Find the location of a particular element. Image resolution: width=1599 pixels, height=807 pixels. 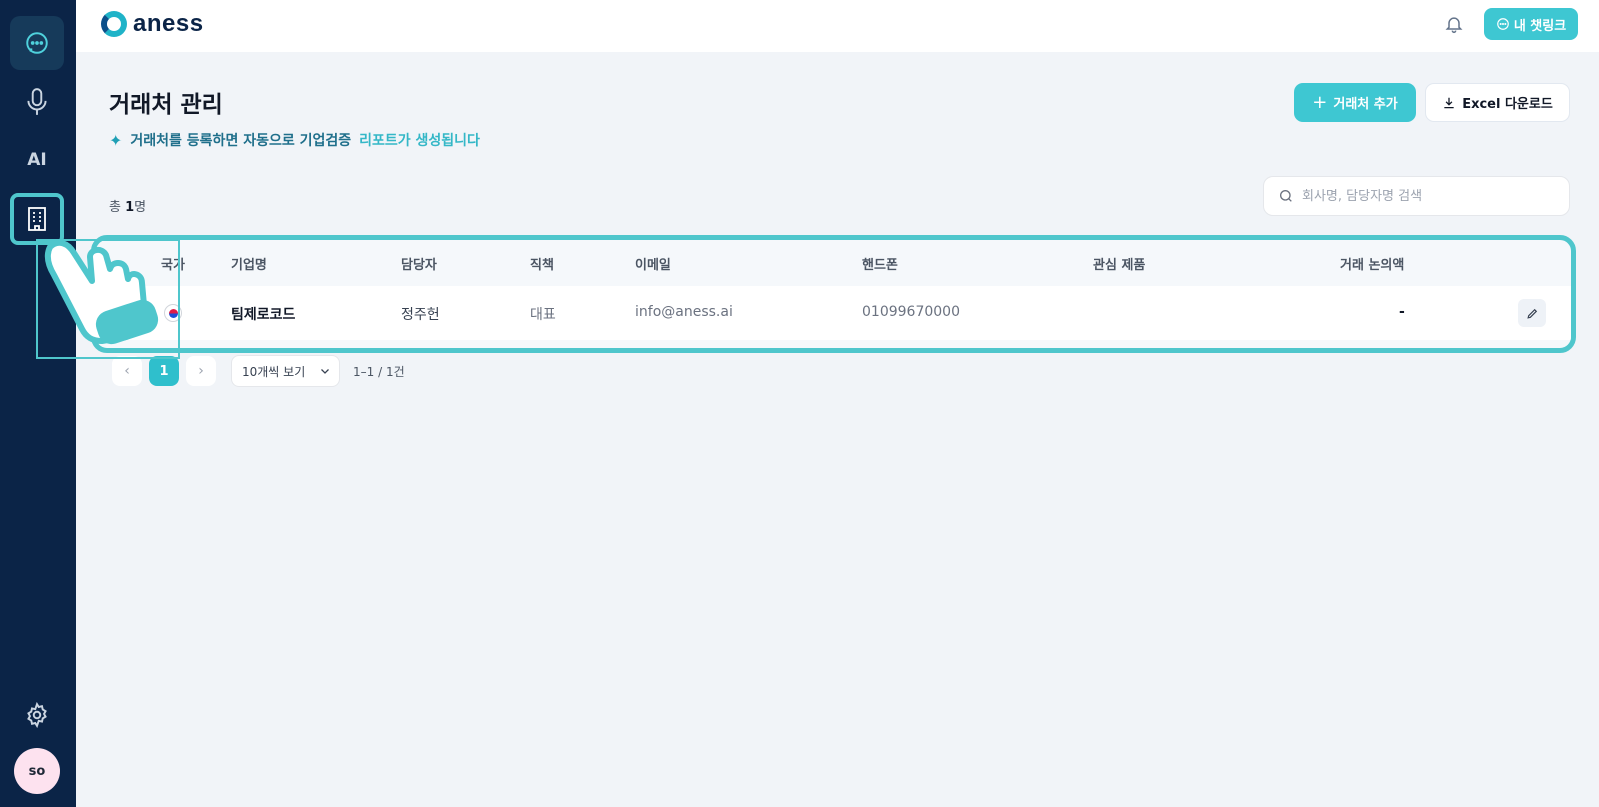

sidebar-item-voice is located at coordinates (37, 102).